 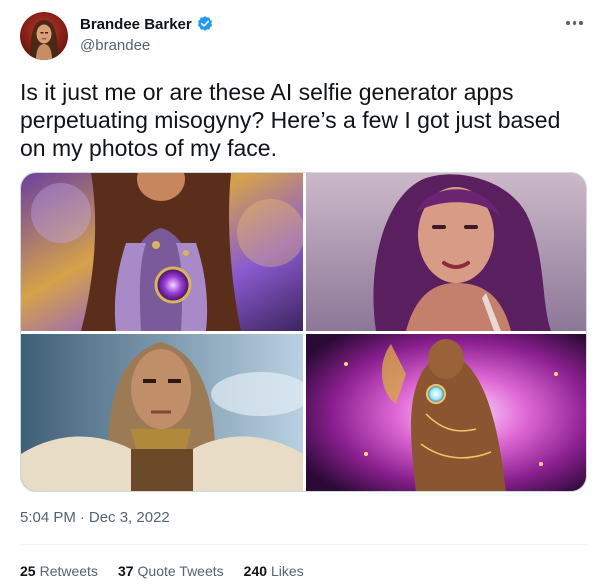 I want to click on quote-tweets-count: 37, so click(x=125, y=571).